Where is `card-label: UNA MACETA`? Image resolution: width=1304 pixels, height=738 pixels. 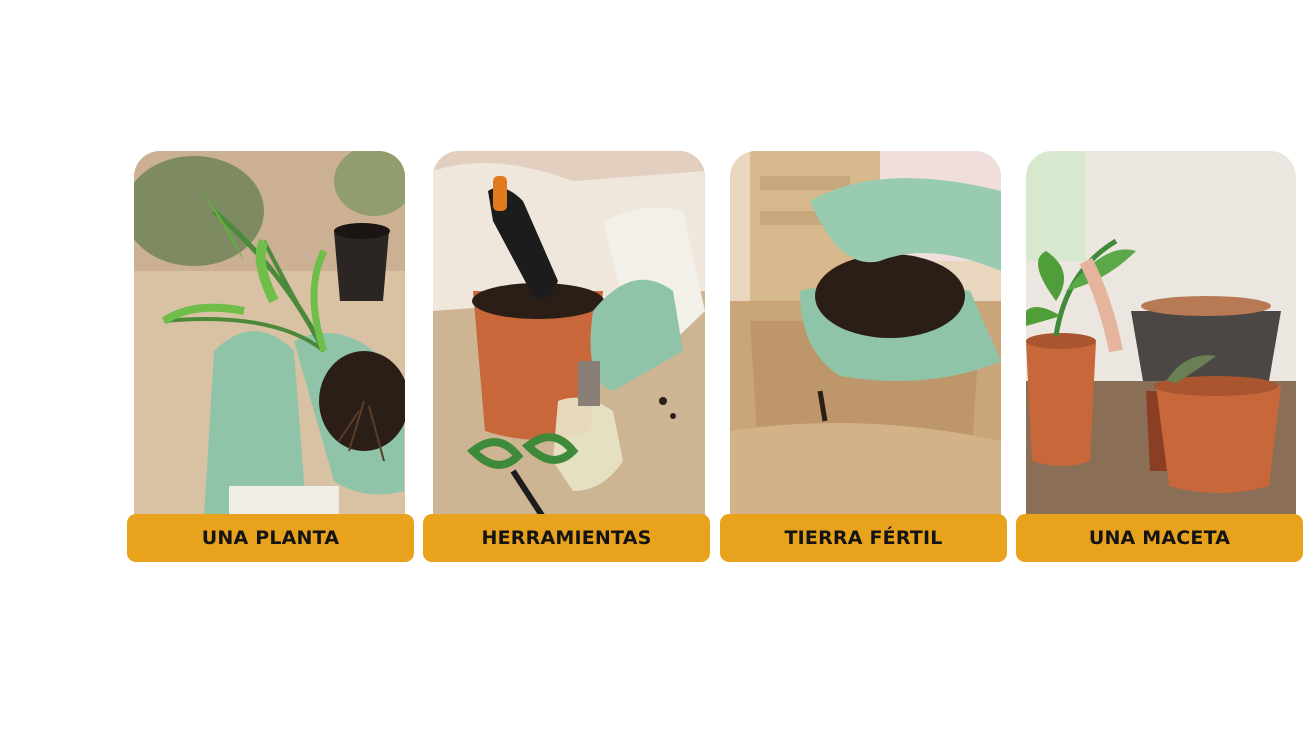 card-label: UNA MACETA is located at coordinates (1159, 538).